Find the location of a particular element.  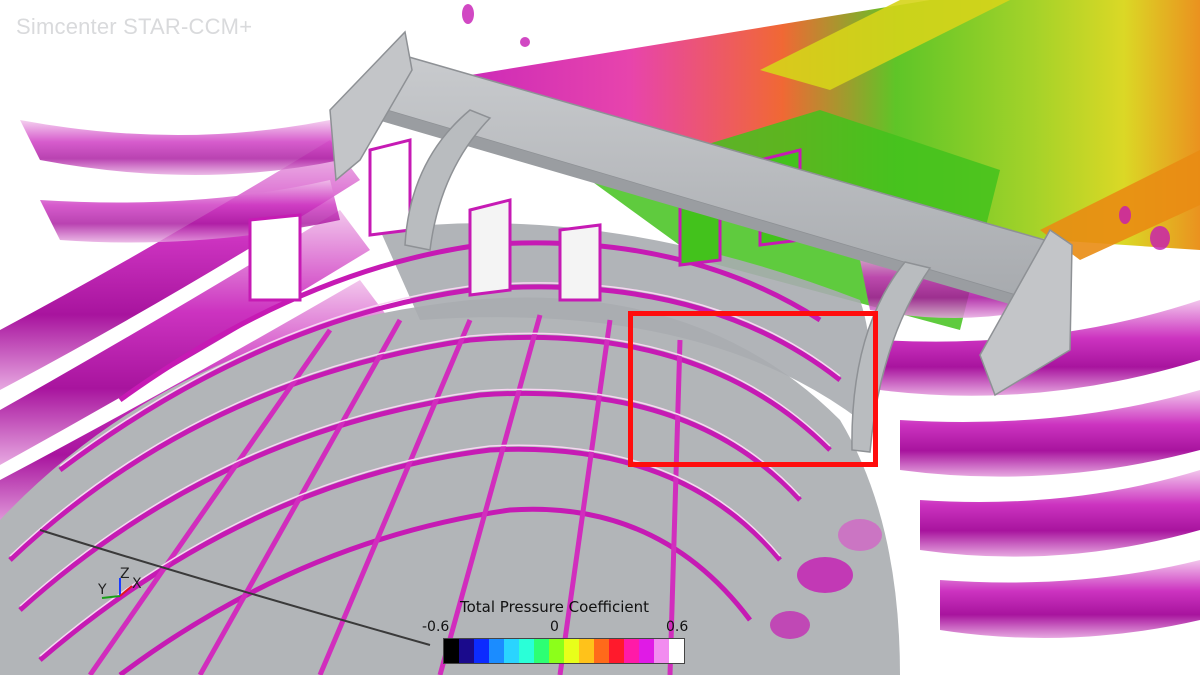

axis-label-z: Z is located at coordinates (125, 574).